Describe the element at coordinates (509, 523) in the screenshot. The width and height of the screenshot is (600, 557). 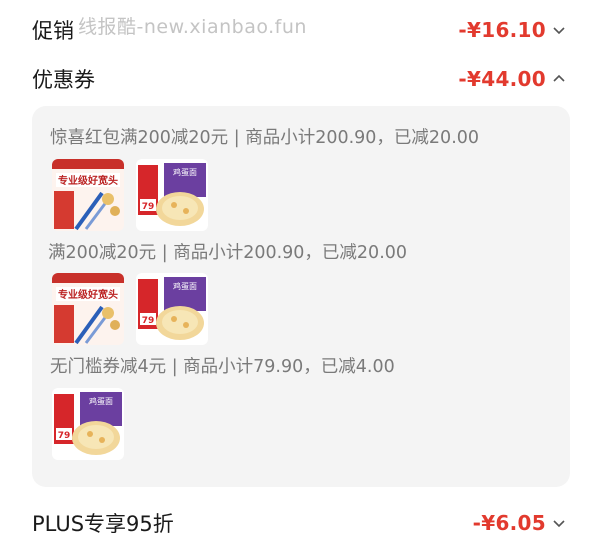
I see `plus-discount-amount: -¥6.05` at that location.